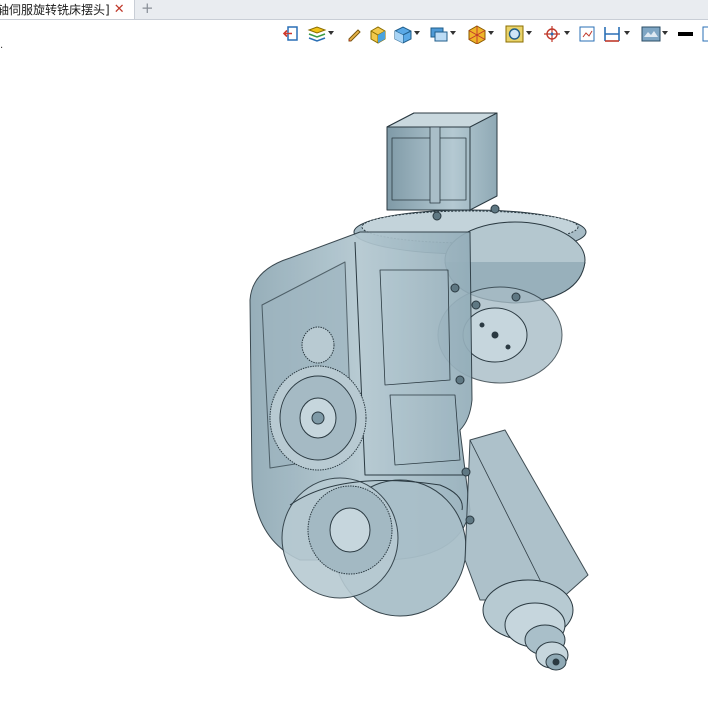 The height and width of the screenshot is (710, 708). What do you see at coordinates (147, 9) in the screenshot?
I see `new-tab-button: +` at bounding box center [147, 9].